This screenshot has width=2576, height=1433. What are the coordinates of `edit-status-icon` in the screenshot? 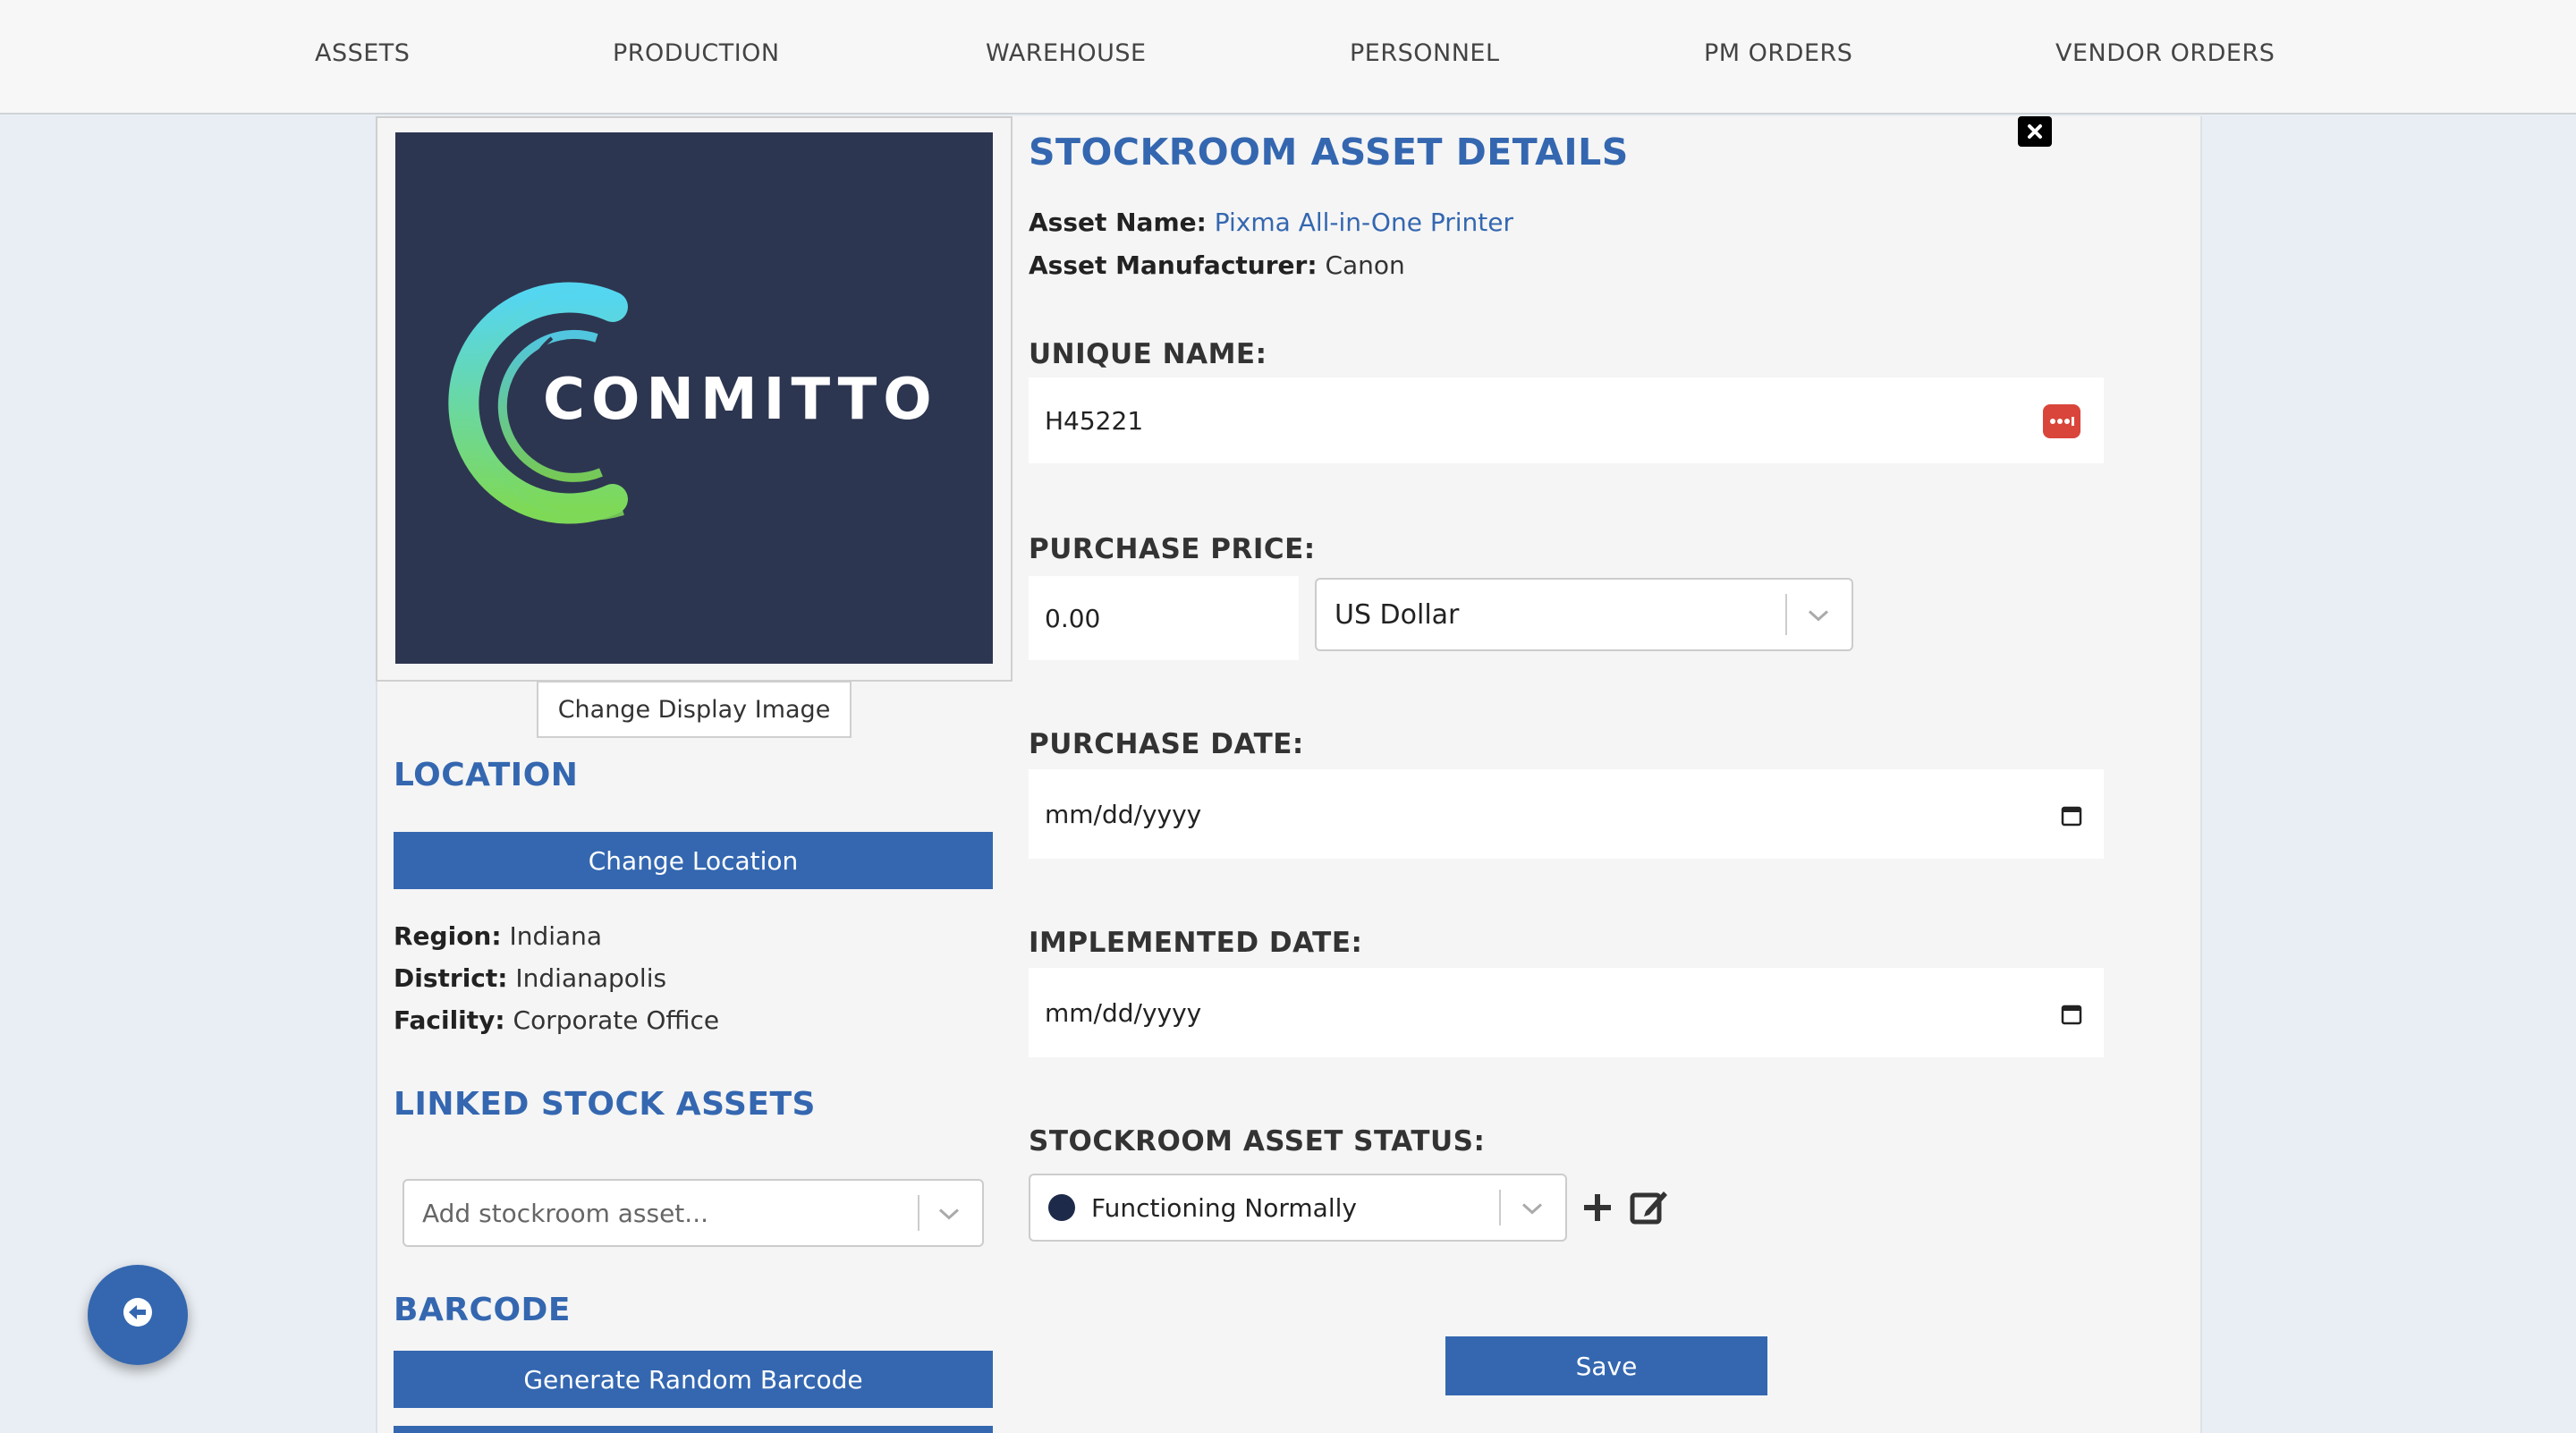 It's located at (1649, 1210).